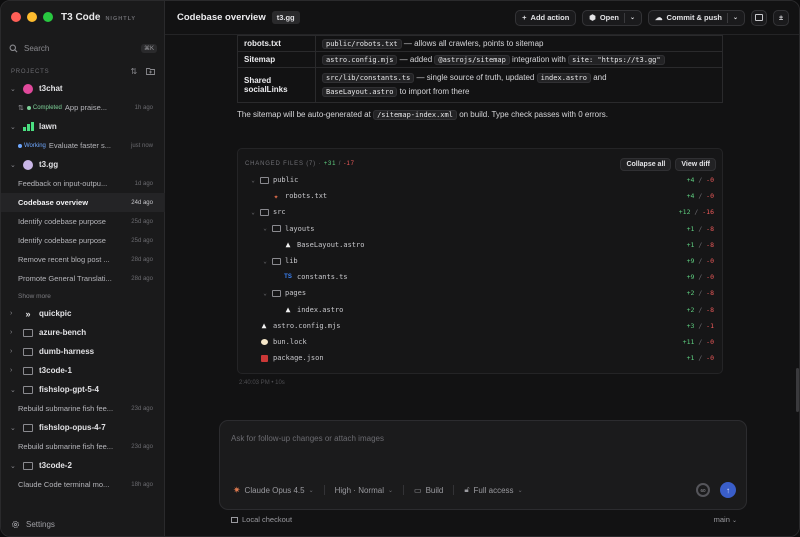  Describe the element at coordinates (700, 277) in the screenshot. I see `diff-stat: +9 / -0` at that location.